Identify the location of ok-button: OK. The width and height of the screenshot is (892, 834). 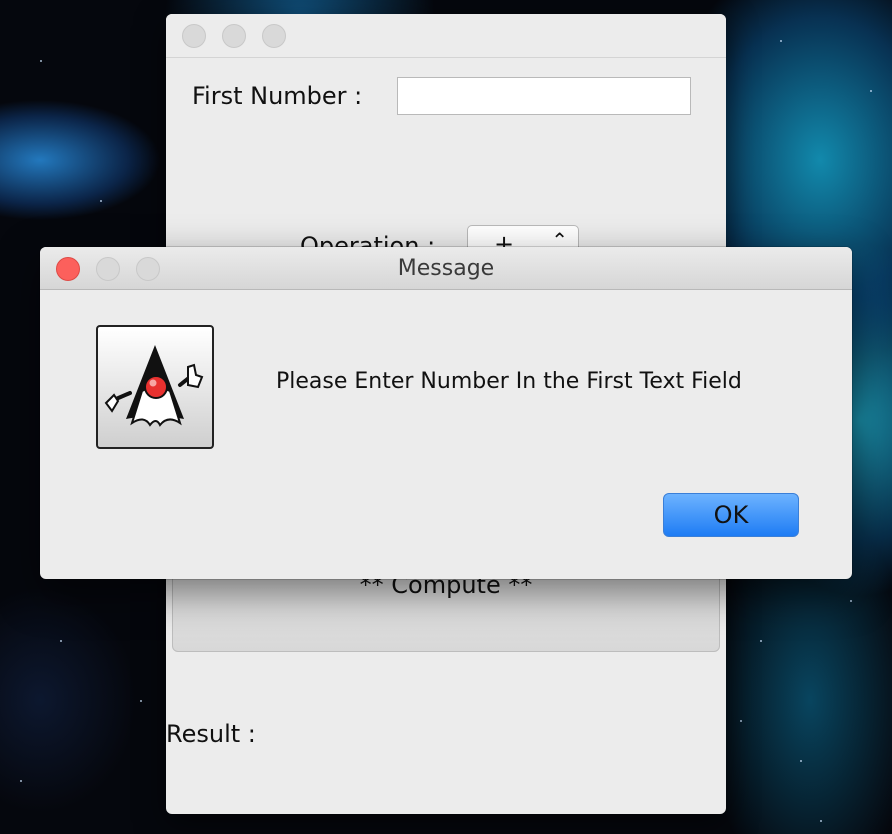
(731, 515).